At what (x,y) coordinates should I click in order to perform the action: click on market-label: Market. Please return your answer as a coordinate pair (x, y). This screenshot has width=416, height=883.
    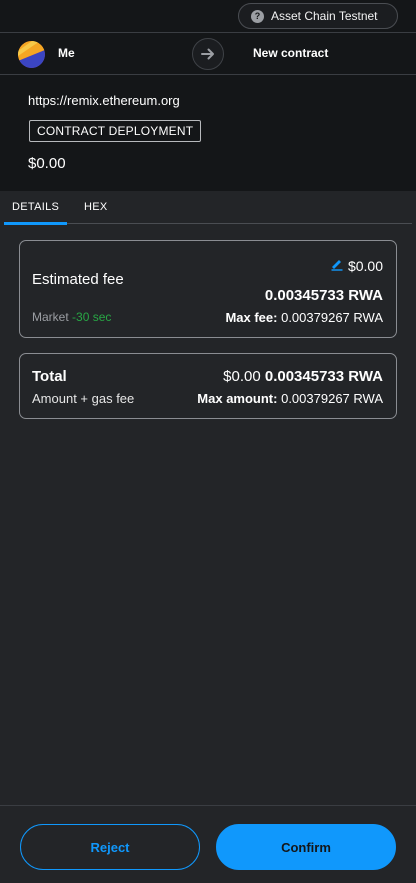
    Looking at the image, I should click on (50, 317).